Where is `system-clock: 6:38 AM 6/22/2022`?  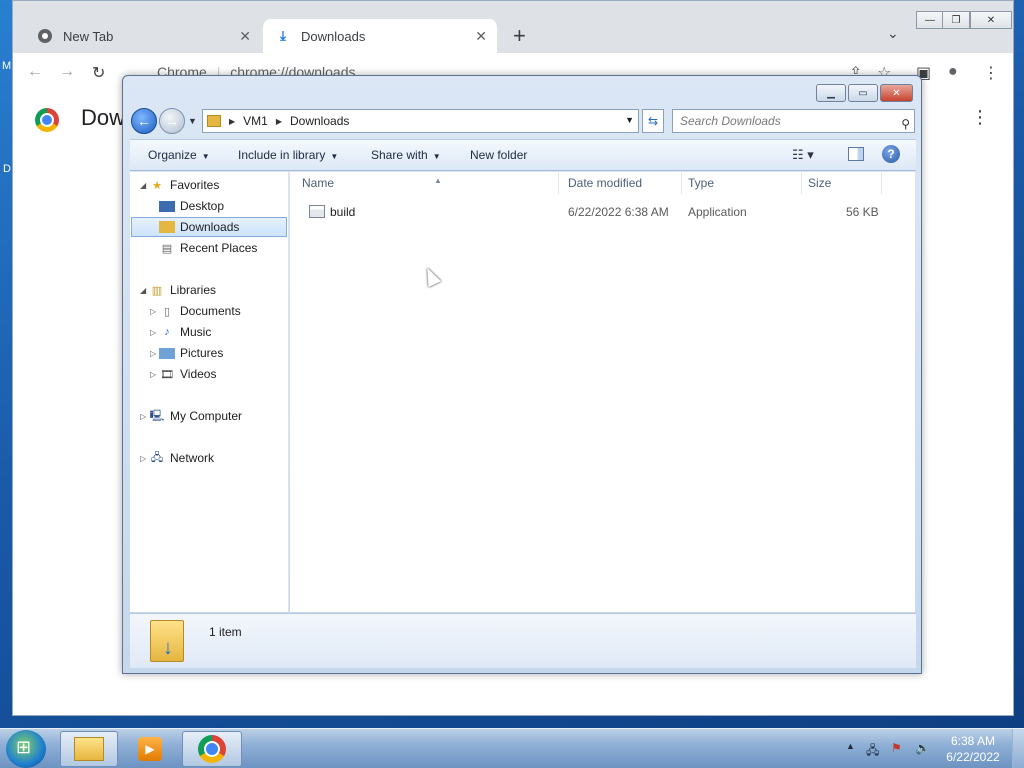 system-clock: 6:38 AM 6/22/2022 is located at coordinates (973, 749).